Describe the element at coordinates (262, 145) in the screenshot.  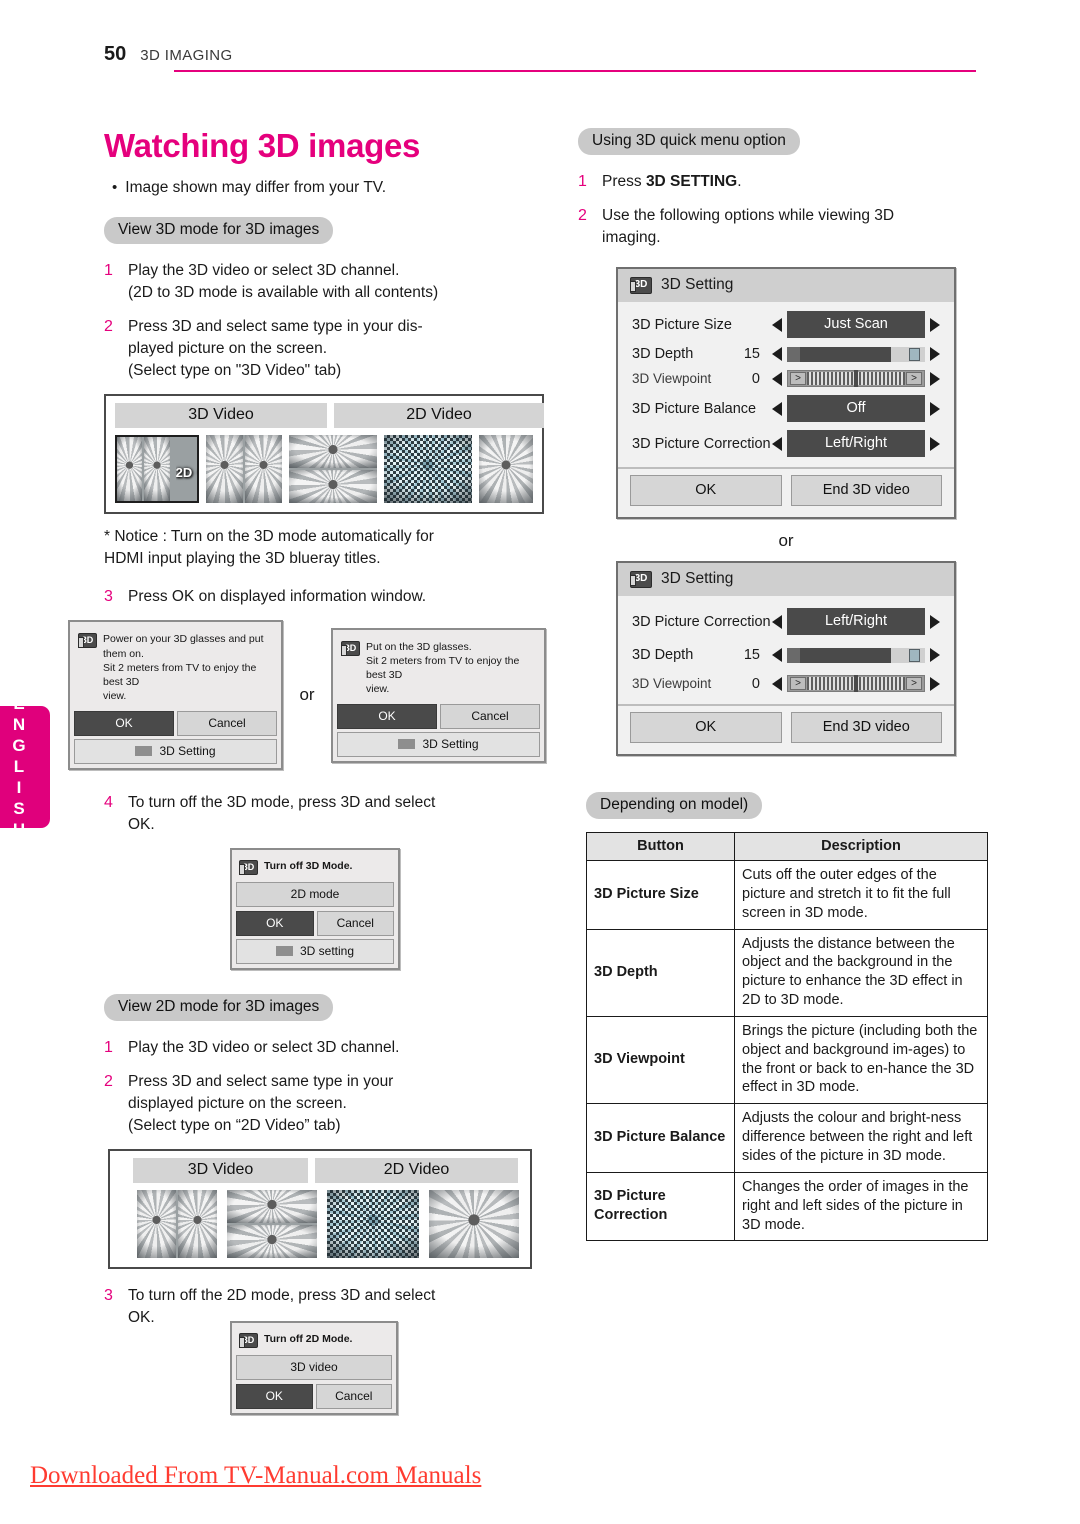
I see `page-title: Watching 3D images` at that location.